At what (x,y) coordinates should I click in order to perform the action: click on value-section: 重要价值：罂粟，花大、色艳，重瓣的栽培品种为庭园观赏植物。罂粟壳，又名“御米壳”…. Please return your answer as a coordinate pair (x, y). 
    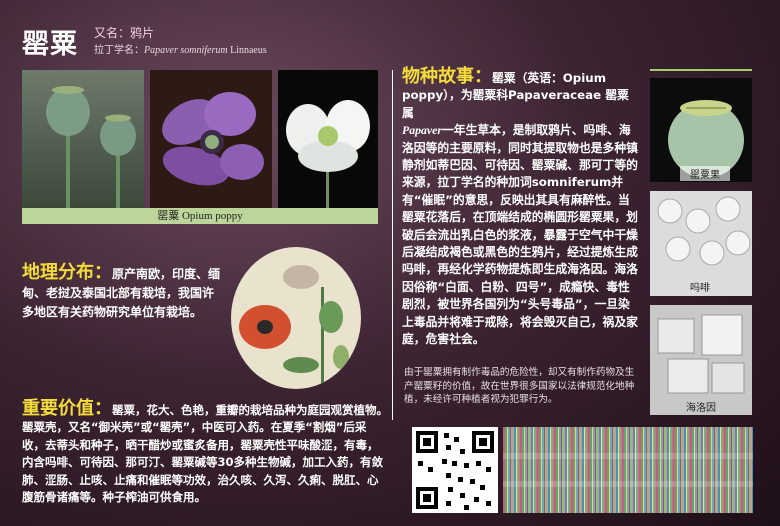
    Looking at the image, I should click on (205, 453).